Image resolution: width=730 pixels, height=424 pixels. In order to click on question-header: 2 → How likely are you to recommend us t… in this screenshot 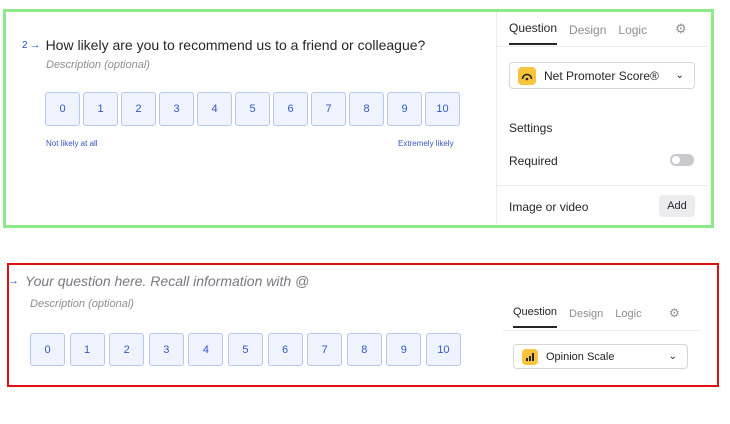, I will do `click(223, 45)`.